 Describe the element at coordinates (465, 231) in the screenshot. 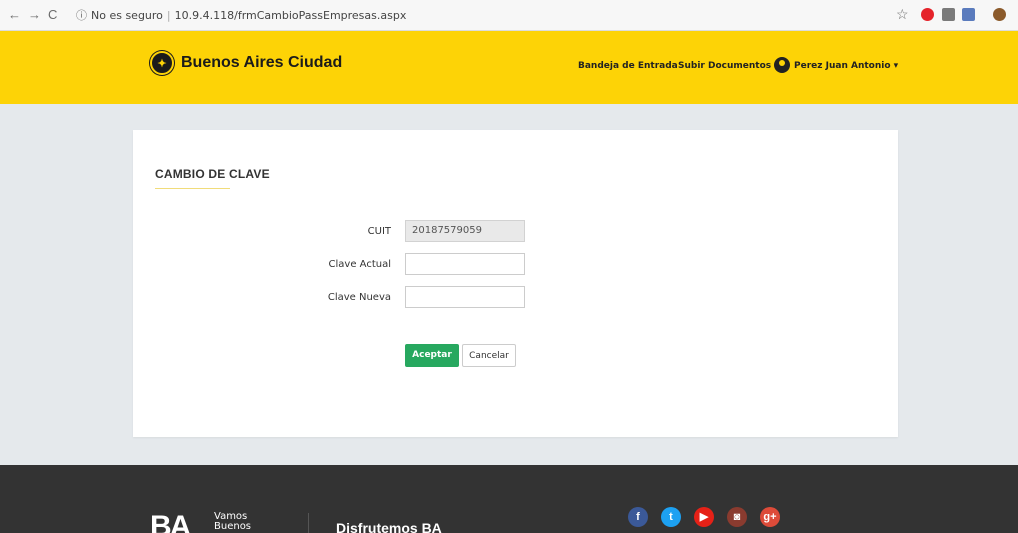

I see `cuit-field: 20187579059` at that location.